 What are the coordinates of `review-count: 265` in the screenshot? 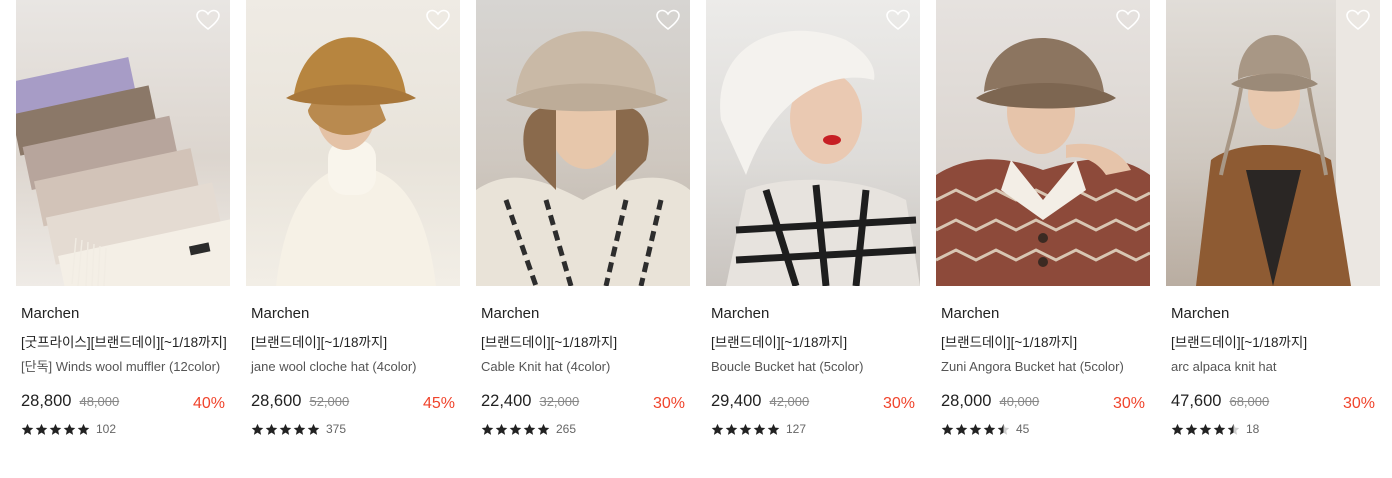 It's located at (566, 429).